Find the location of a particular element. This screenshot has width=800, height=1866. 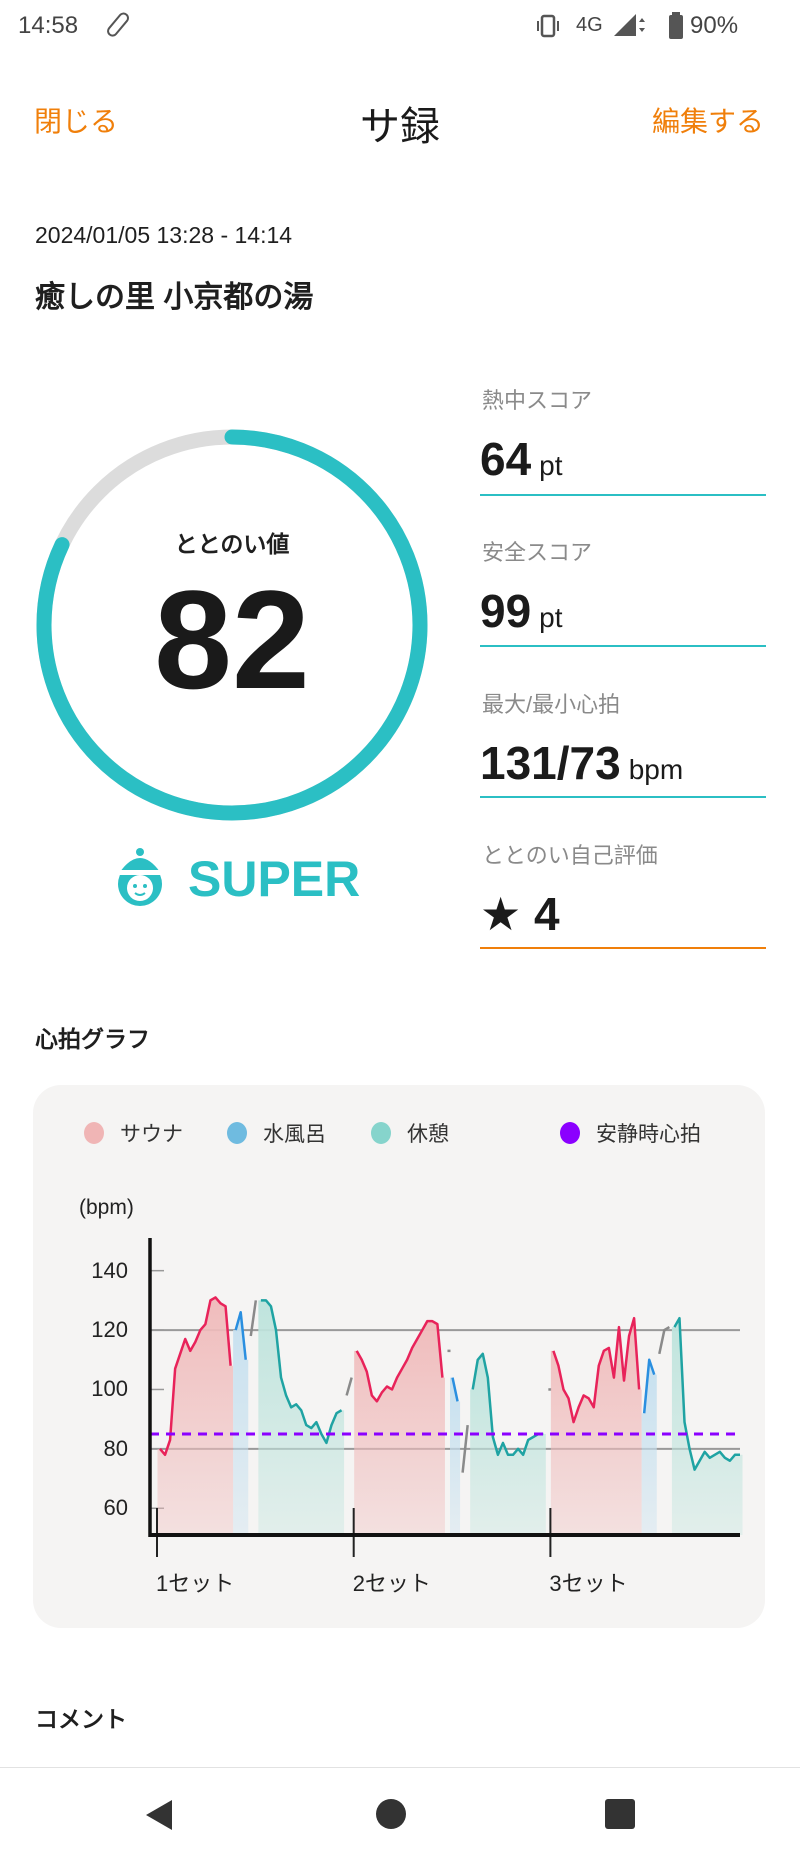

set-label: 3セット is located at coordinates (588, 1583).